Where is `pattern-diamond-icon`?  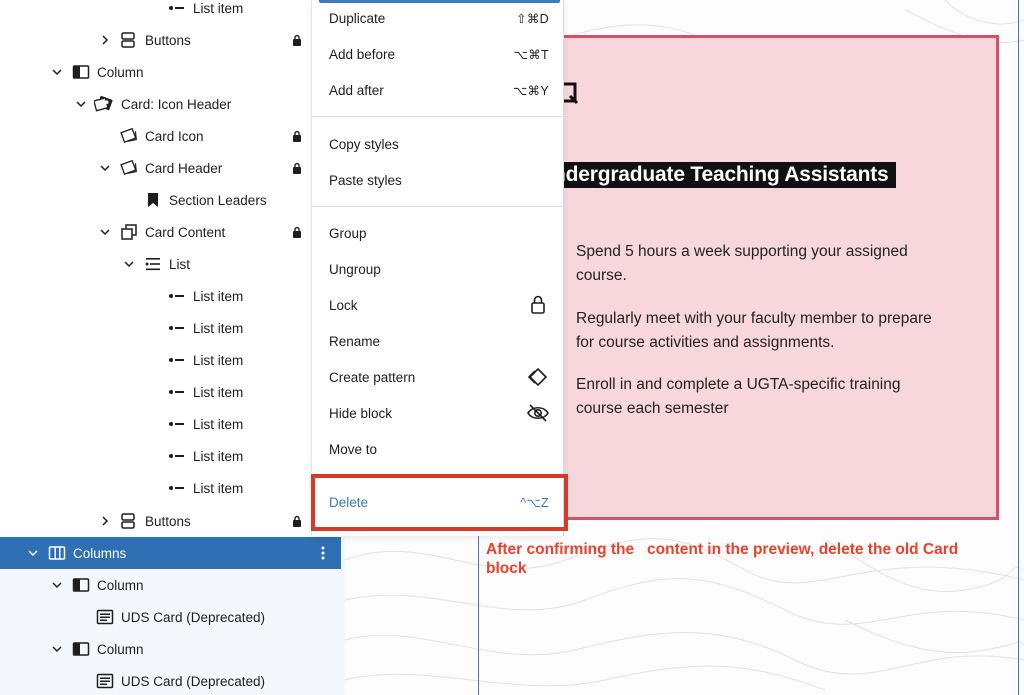 pattern-diamond-icon is located at coordinates (538, 377).